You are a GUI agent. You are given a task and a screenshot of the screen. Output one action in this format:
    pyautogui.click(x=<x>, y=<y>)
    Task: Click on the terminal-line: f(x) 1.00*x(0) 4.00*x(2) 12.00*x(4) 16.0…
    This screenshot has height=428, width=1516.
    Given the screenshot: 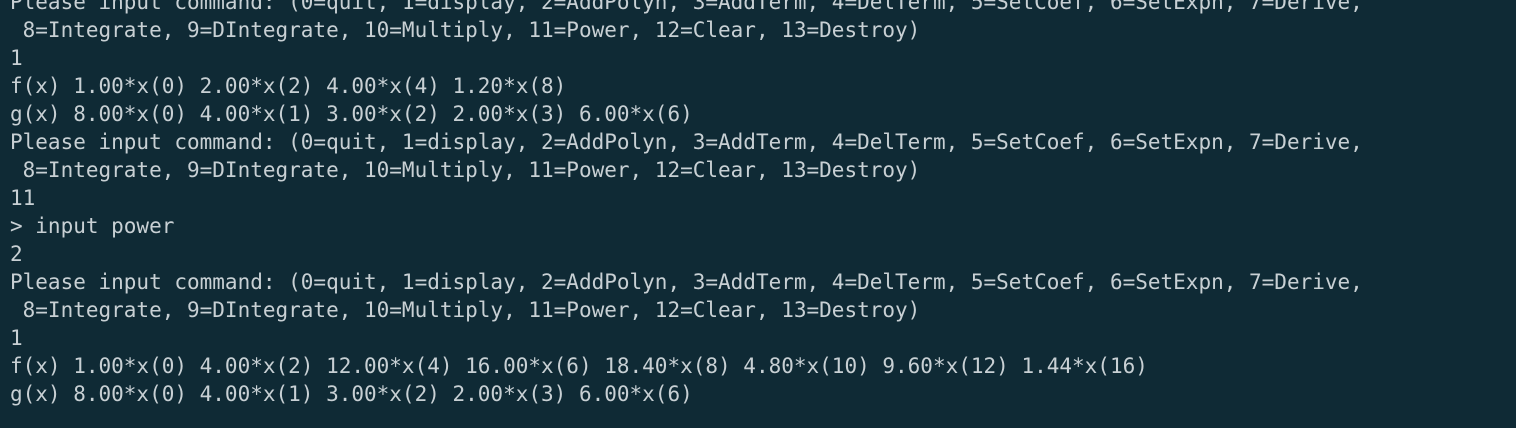 What is the action you would take?
    pyautogui.click(x=579, y=366)
    